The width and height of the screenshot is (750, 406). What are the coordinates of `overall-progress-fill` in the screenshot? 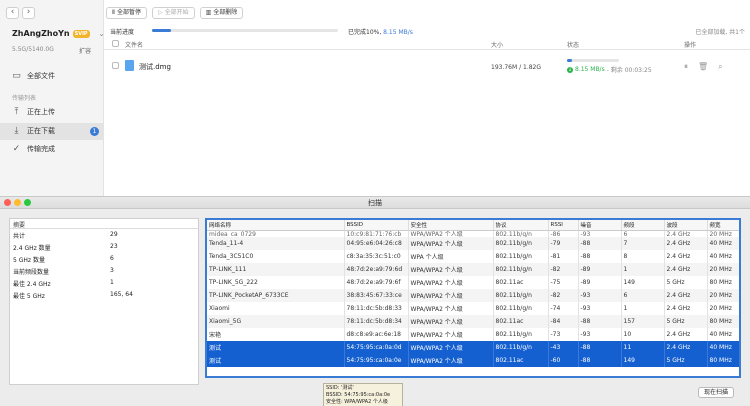 It's located at (161, 30).